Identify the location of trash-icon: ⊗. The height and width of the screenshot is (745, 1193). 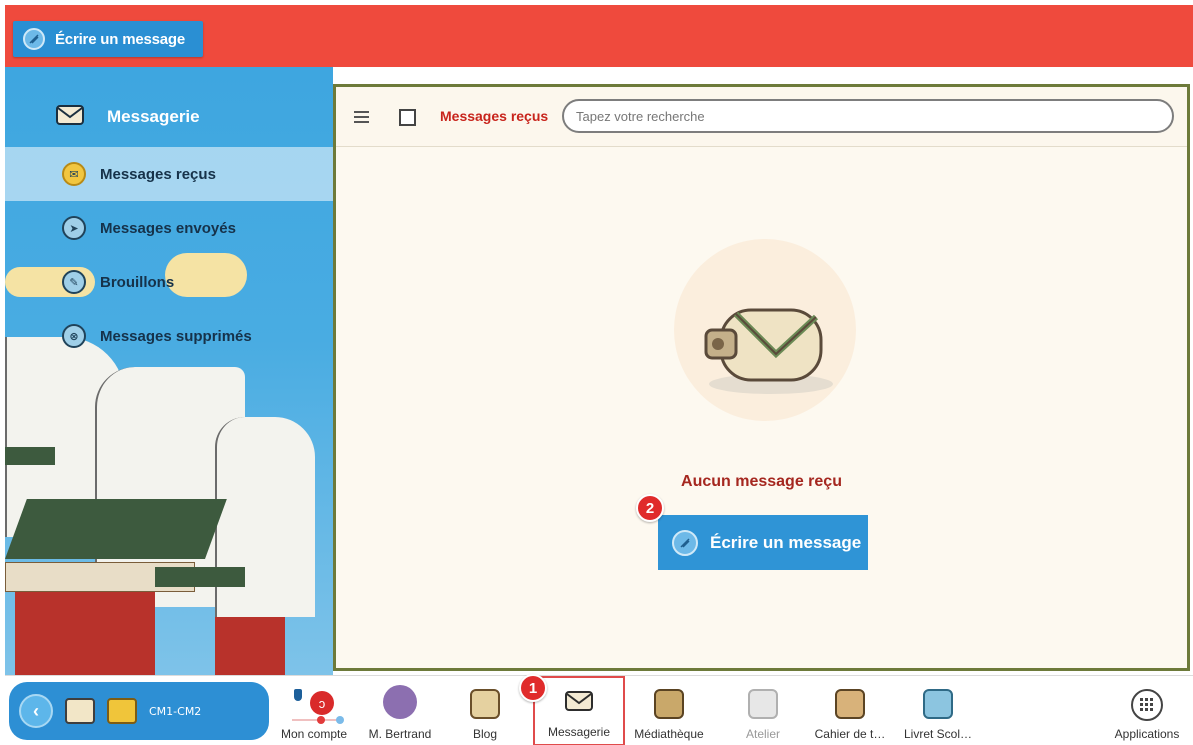
(74, 336).